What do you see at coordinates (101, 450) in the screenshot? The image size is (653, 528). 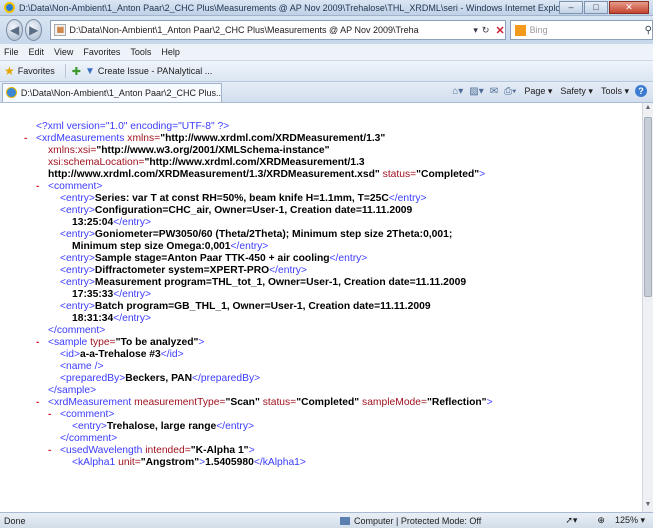 I see `xml-tag: <usedWavelength` at bounding box center [101, 450].